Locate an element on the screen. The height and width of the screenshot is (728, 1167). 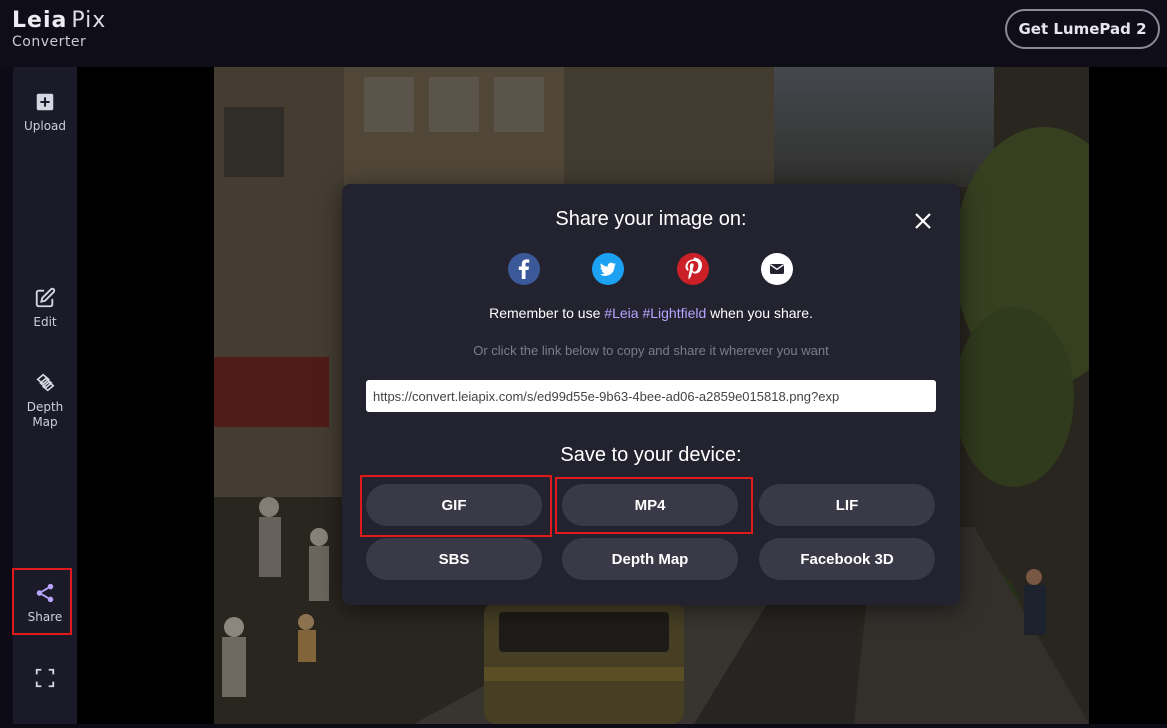
download-depth-map-button: Depth Map is located at coordinates (650, 559).